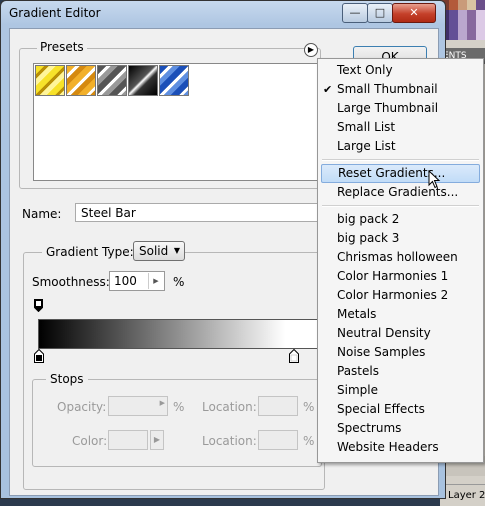 The width and height of the screenshot is (485, 506). I want to click on gradient-type-label: Gradient Type:, so click(90, 252).